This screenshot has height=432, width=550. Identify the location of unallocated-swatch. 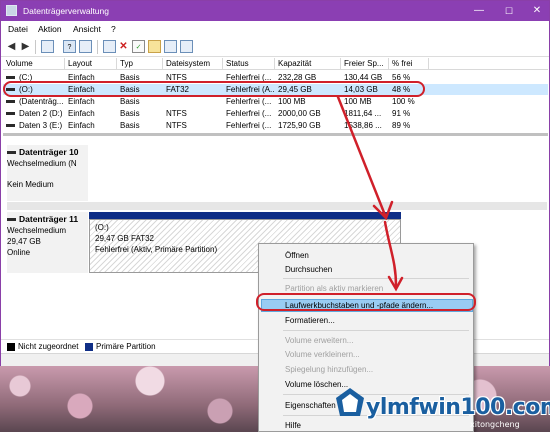
(11, 347).